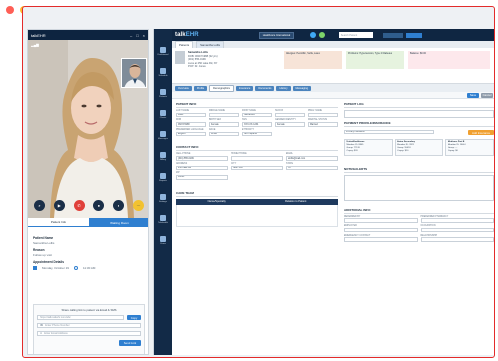  Describe the element at coordinates (191, 134) in the screenshot. I see `field-input: English` at that location.